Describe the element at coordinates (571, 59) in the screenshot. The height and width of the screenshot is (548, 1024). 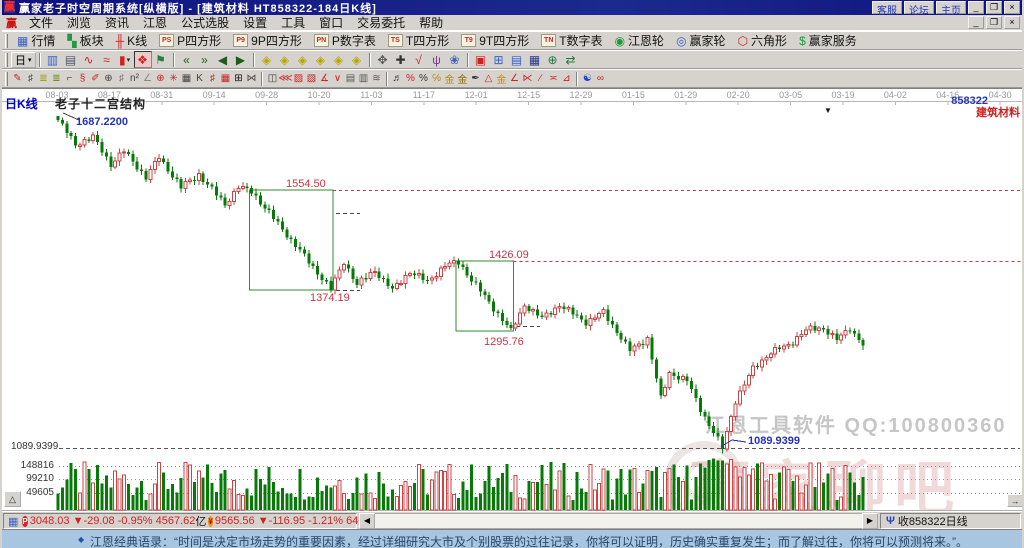
I see `transfer-icon: ⇄` at that location.